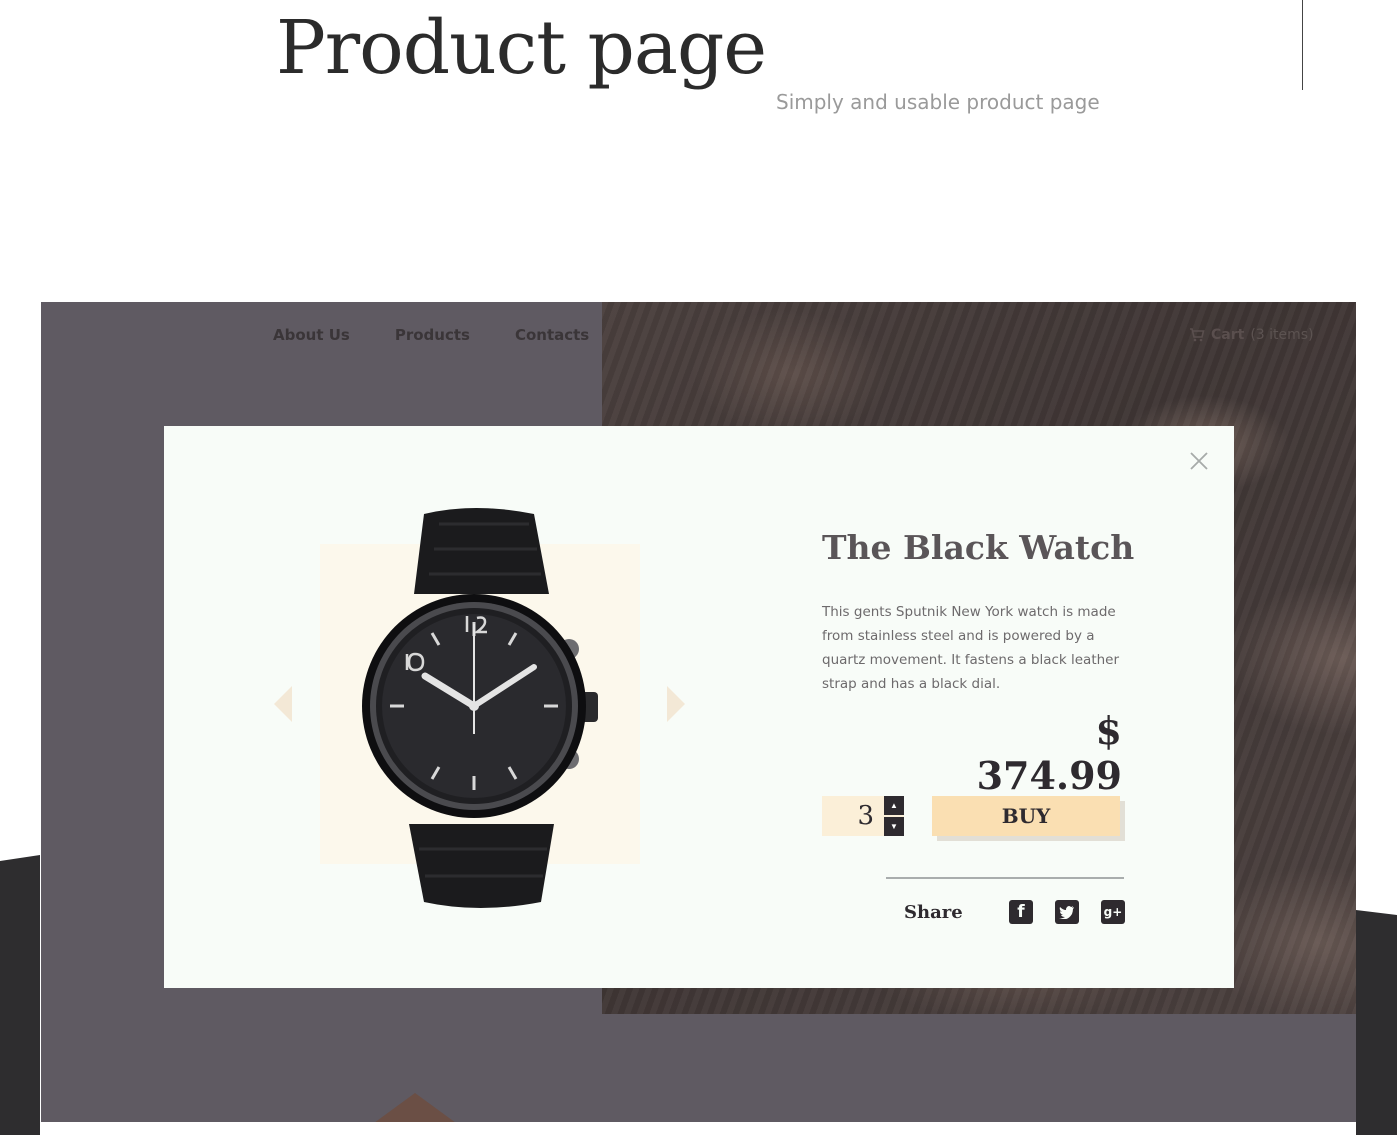  I want to click on nav-item-about-us: About Us, so click(311, 335).